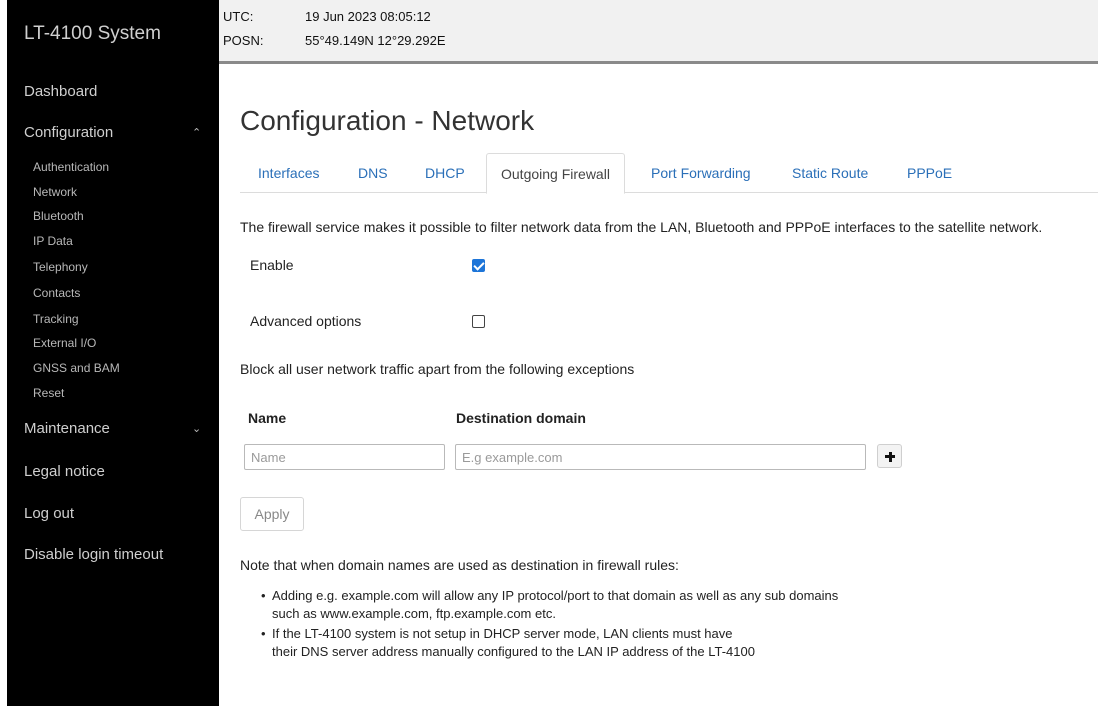 This screenshot has width=1098, height=706. I want to click on nav-sub-tracking: Tracking, so click(56, 319).